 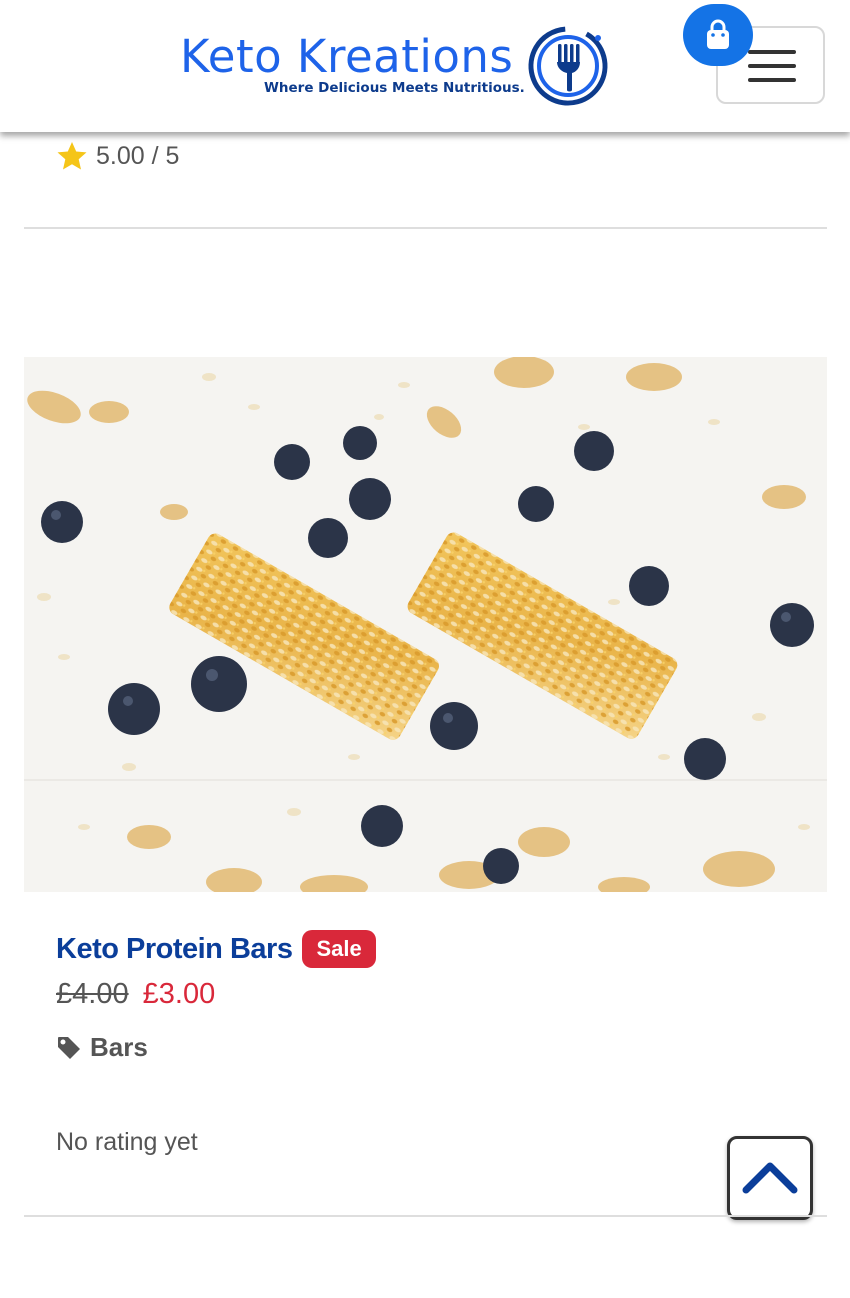 What do you see at coordinates (347, 56) in the screenshot?
I see `logo-title: Keto Kreations` at bounding box center [347, 56].